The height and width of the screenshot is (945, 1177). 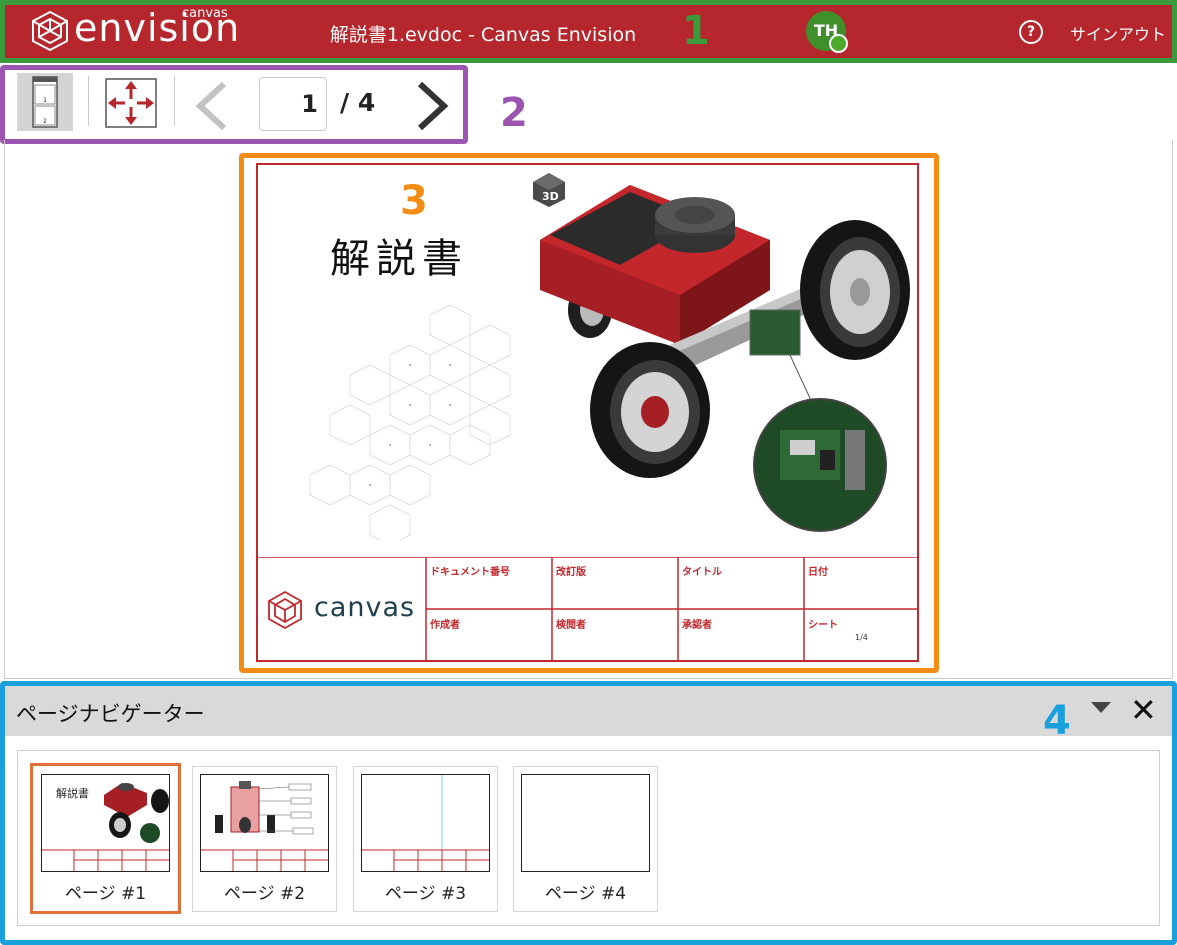 I want to click on annotation-box-toolbar, so click(x=234, y=104).